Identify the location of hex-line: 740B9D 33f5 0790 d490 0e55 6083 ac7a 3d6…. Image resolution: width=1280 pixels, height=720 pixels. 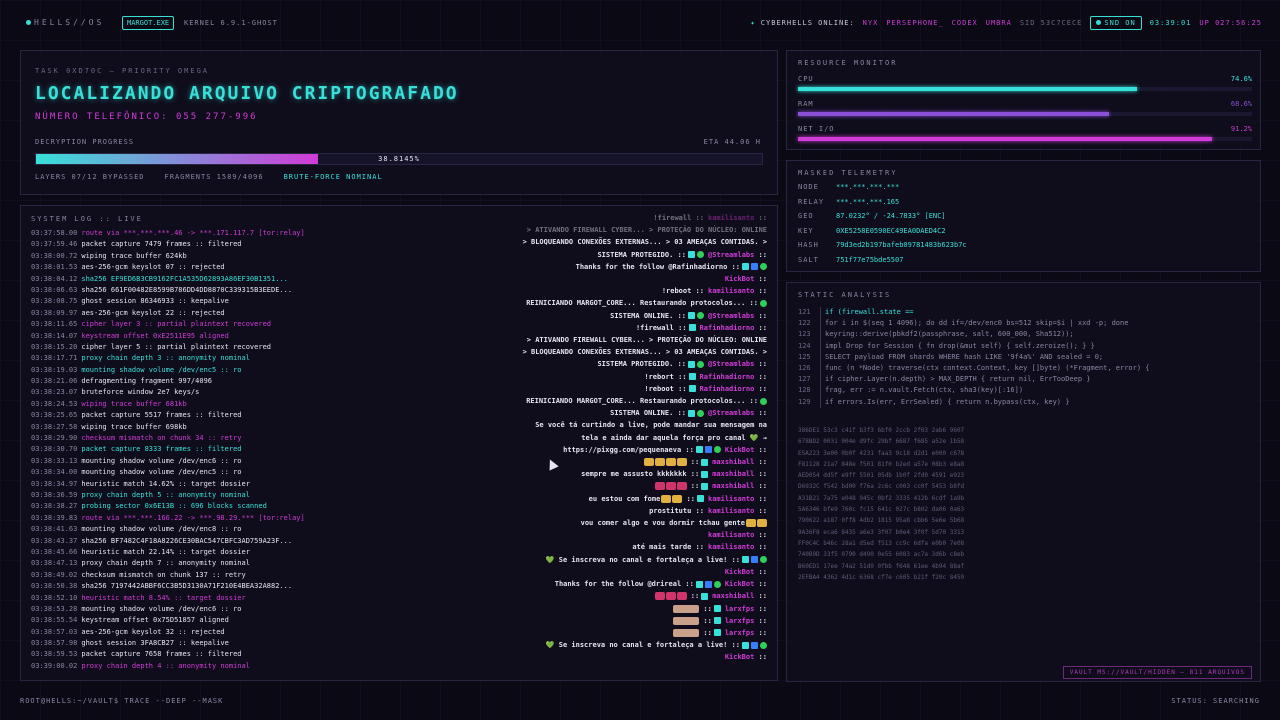
(881, 555).